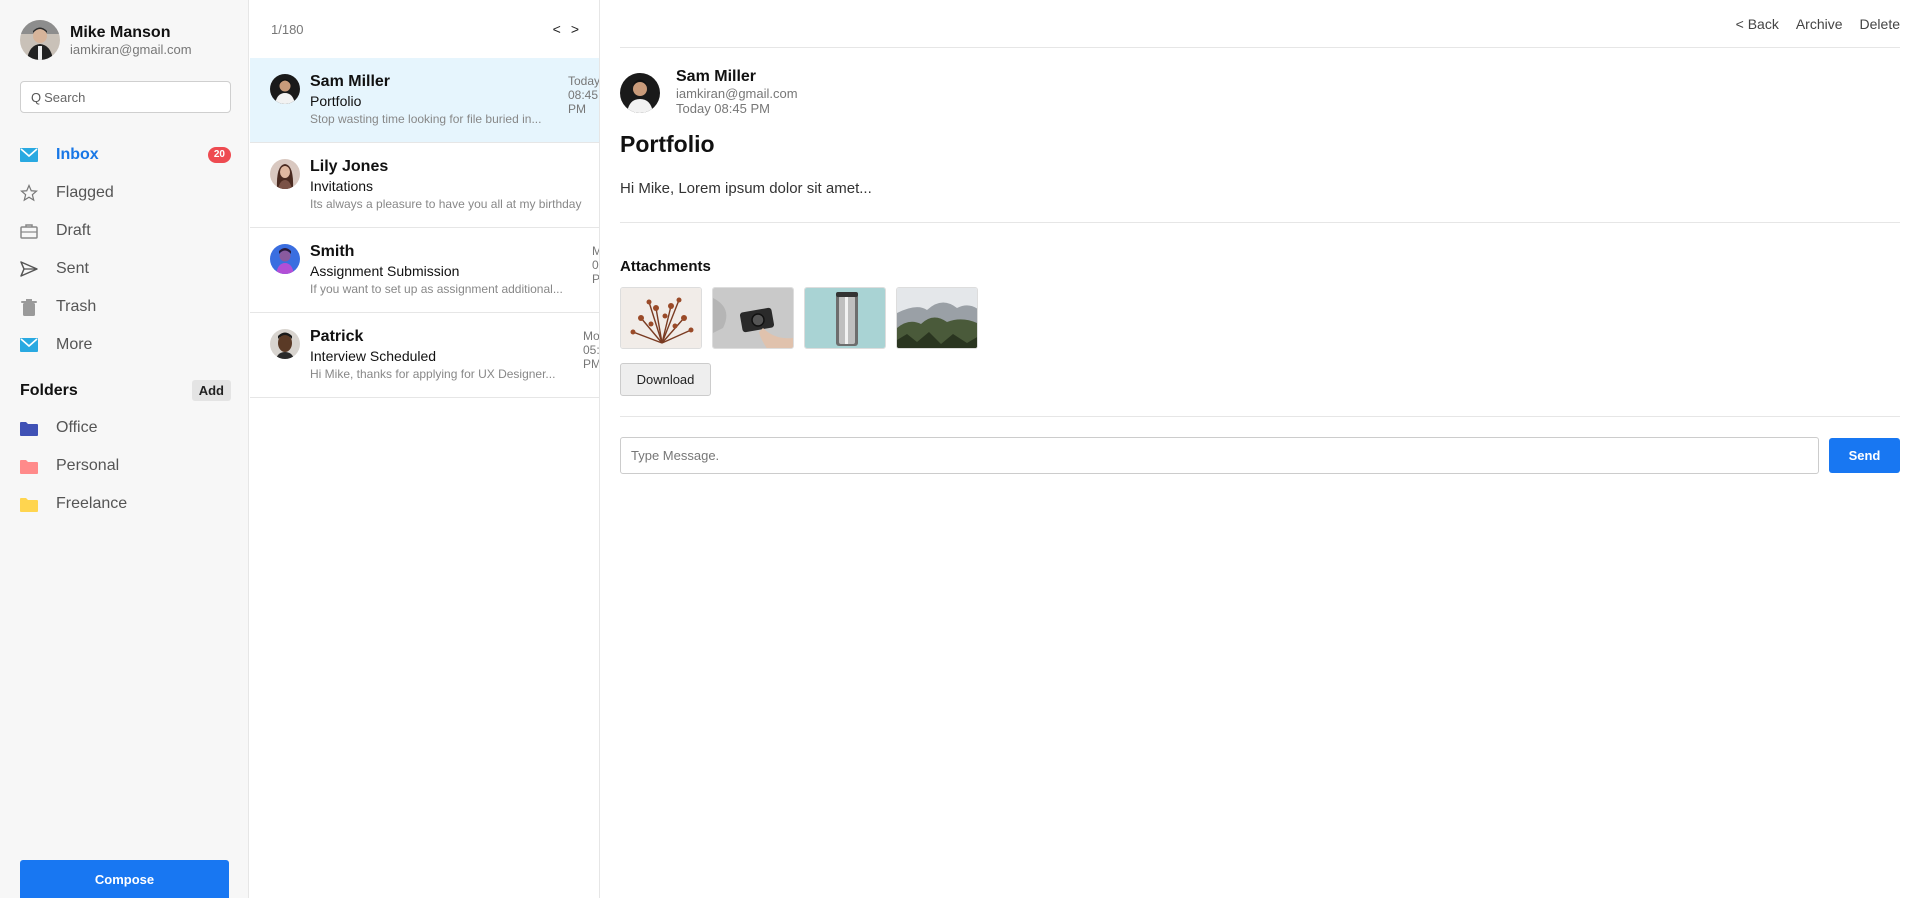  I want to click on nav-item-trash: Trash, so click(125, 307).